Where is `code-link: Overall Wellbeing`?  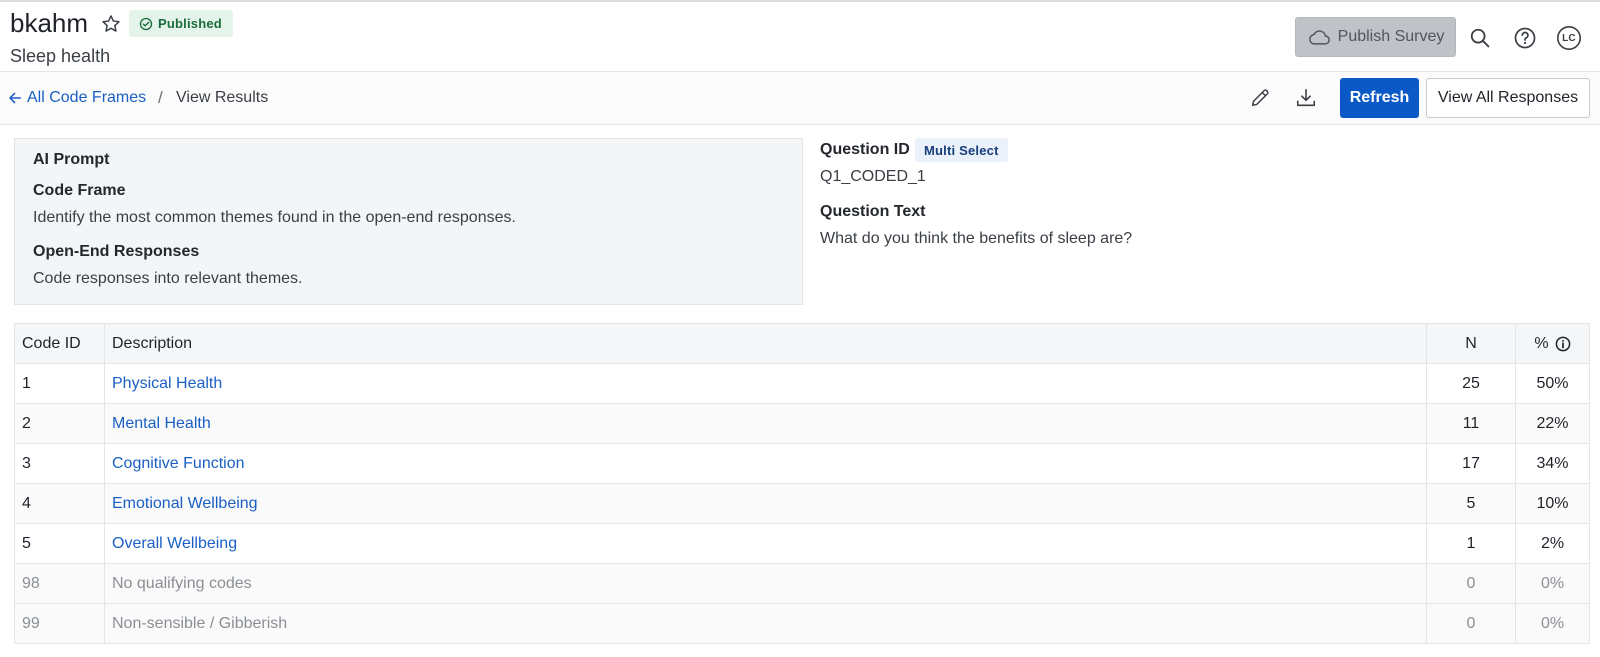 code-link: Overall Wellbeing is located at coordinates (174, 544).